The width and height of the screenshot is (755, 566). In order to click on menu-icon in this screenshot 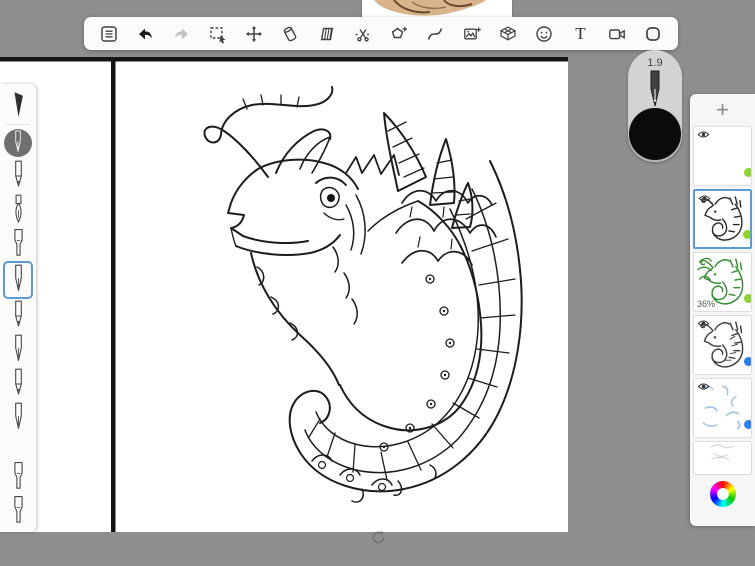, I will do `click(109, 33)`.